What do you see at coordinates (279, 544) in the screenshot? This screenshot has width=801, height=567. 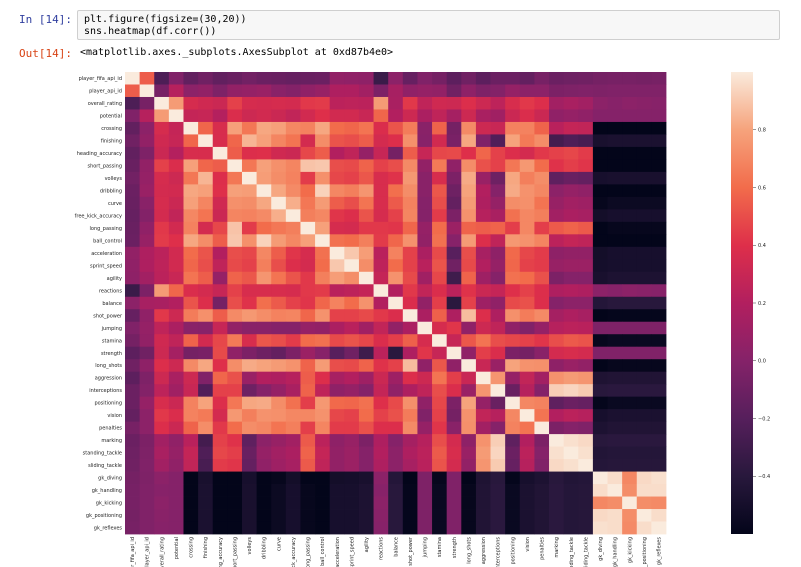 I see `x-tick-label: curve` at bounding box center [279, 544].